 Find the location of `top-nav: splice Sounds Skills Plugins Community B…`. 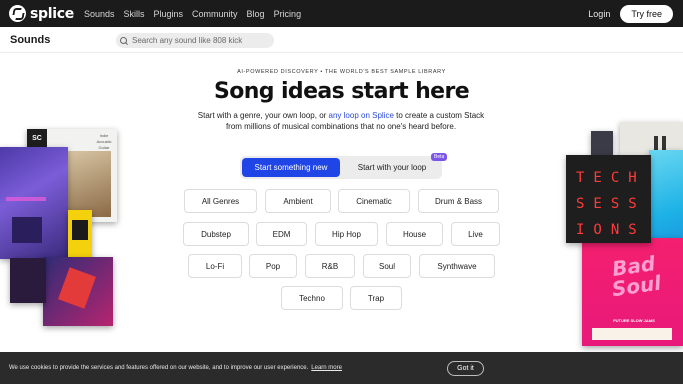

top-nav: splice Sounds Skills Plugins Community B… is located at coordinates (341, 13).